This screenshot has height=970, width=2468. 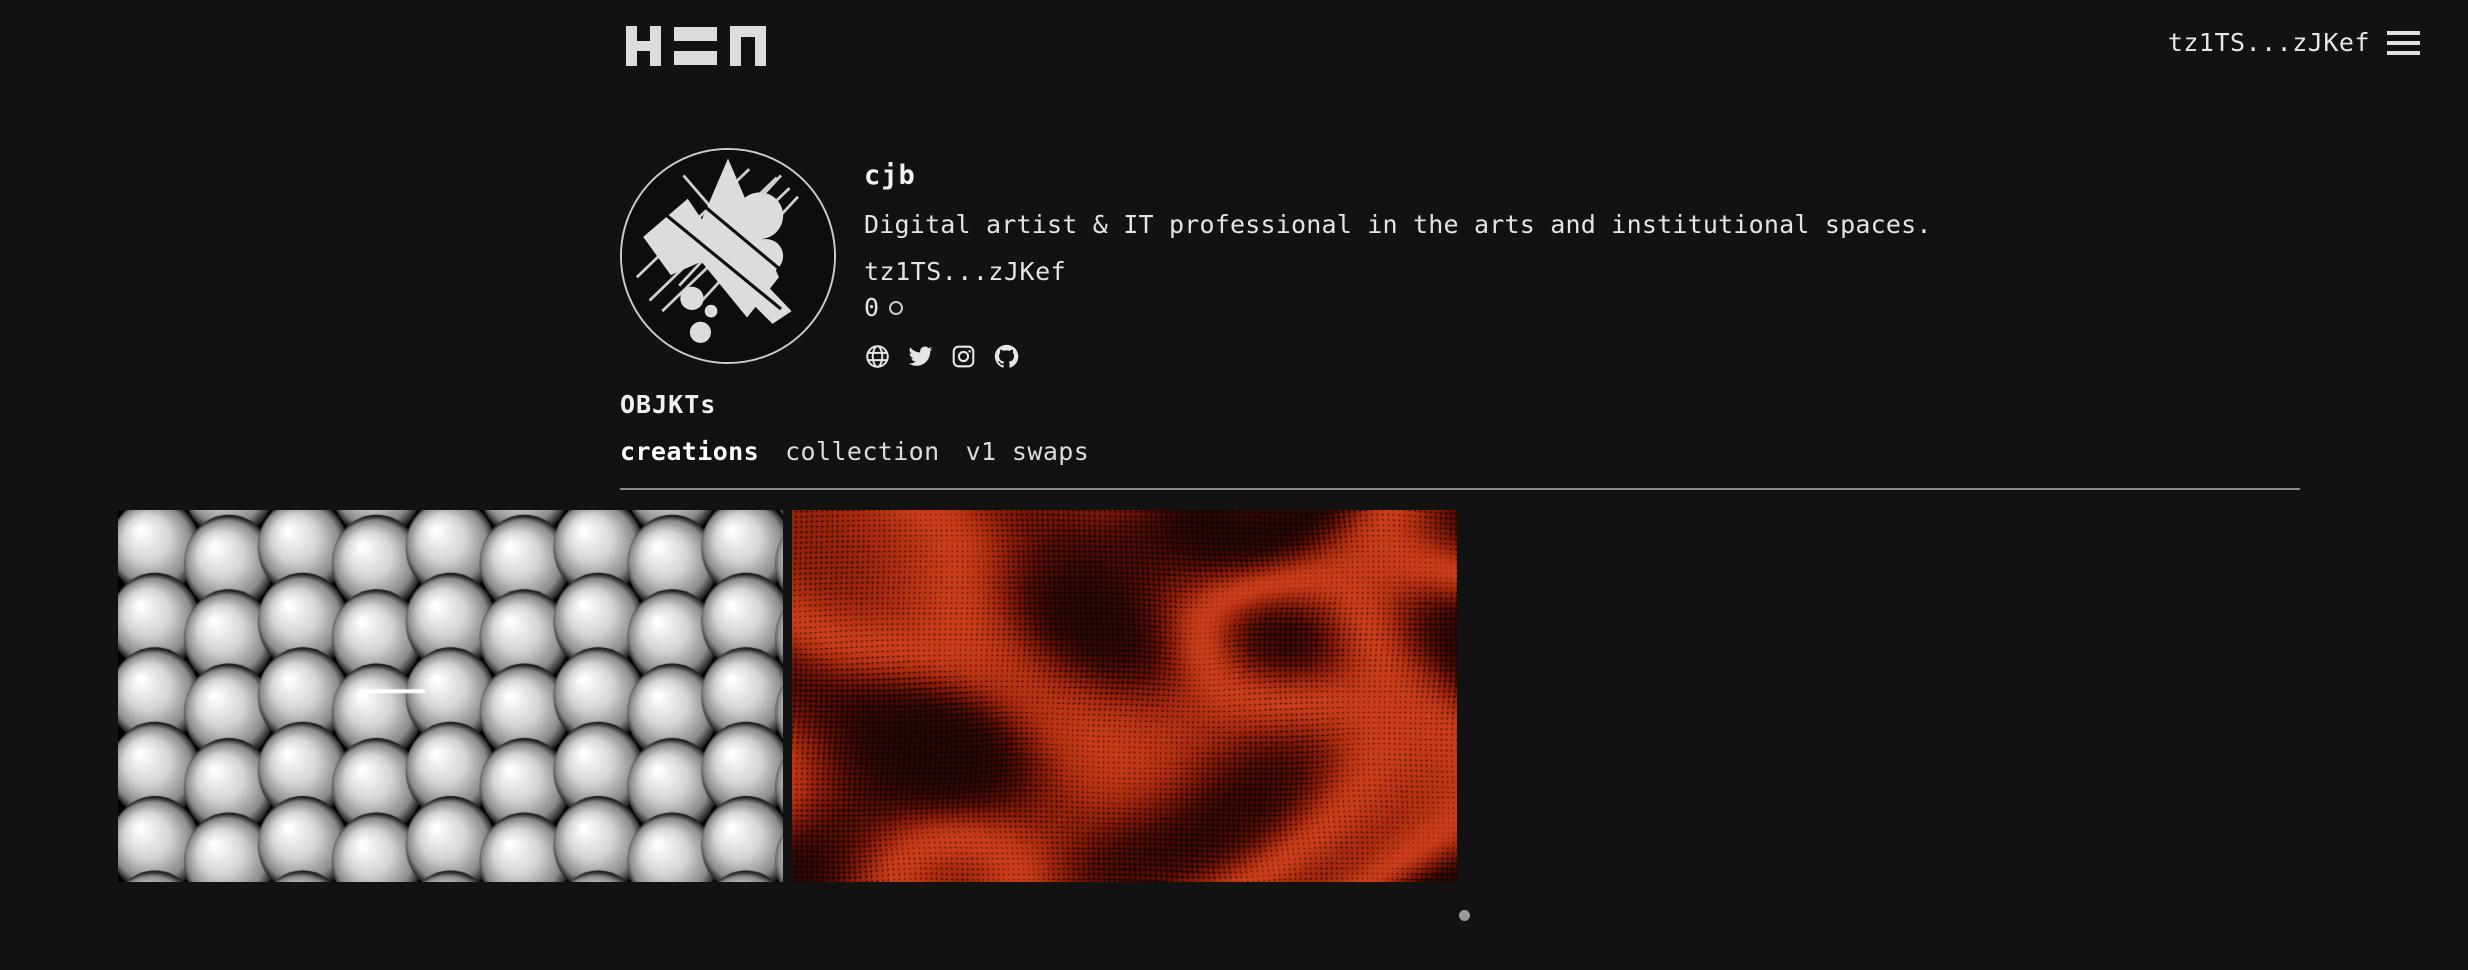 What do you see at coordinates (1006, 356) in the screenshot?
I see `github-icon` at bounding box center [1006, 356].